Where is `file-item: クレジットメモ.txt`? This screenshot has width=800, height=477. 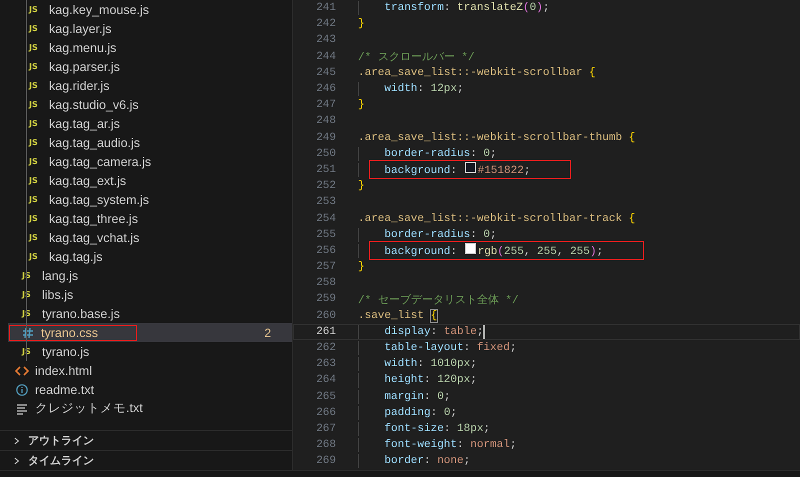
file-item: クレジットメモ.txt is located at coordinates (150, 408).